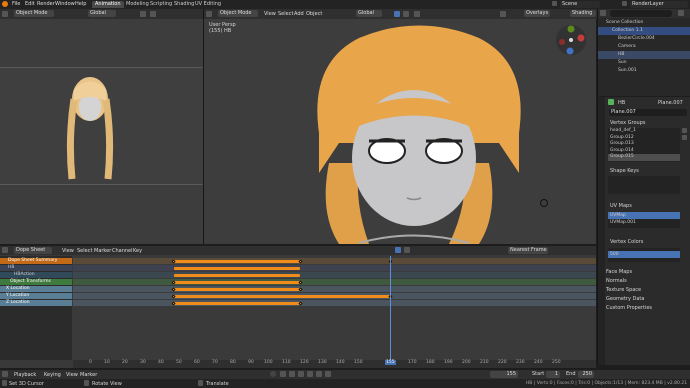  I want to click on main-mode-selector: Object Mode, so click(238, 13).